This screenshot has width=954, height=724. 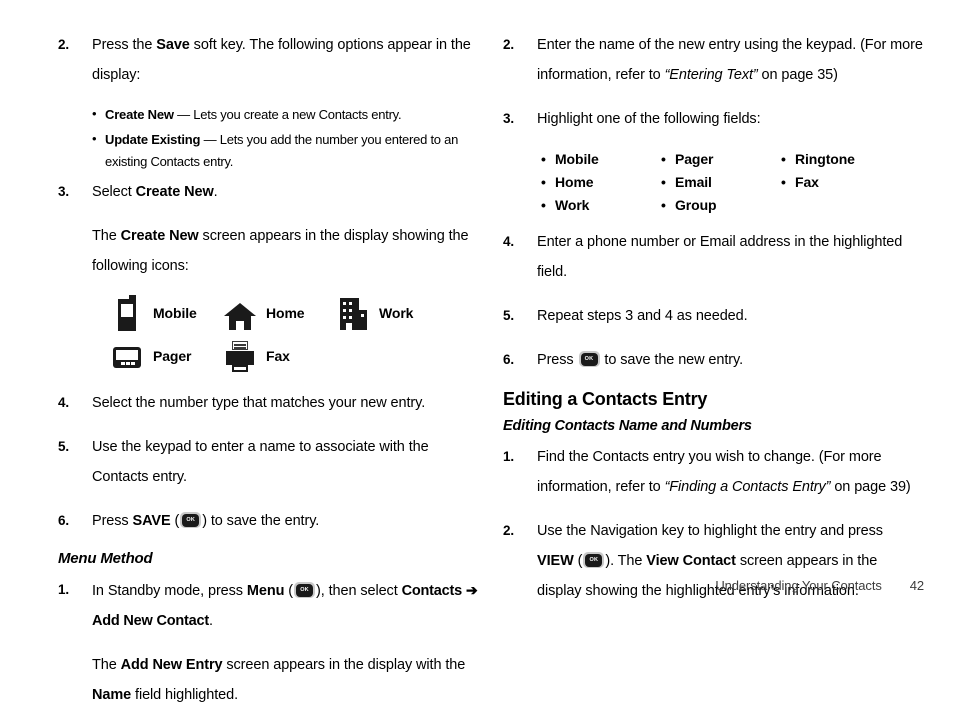 I want to click on inline-bold: View Contact, so click(x=691, y=561).